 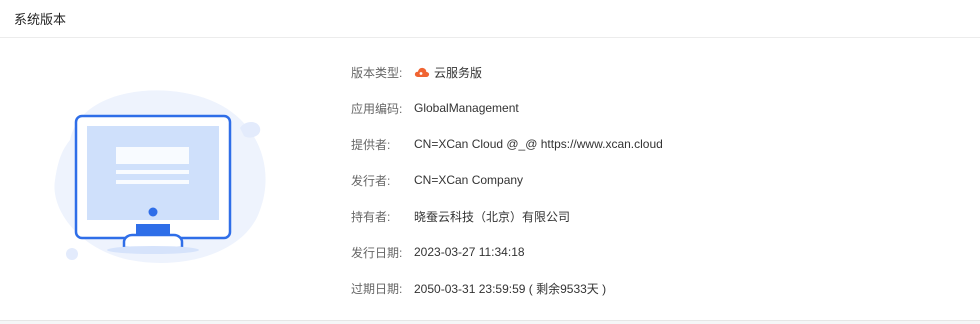 What do you see at coordinates (371, 144) in the screenshot?
I see `info-label: 提供者:` at bounding box center [371, 144].